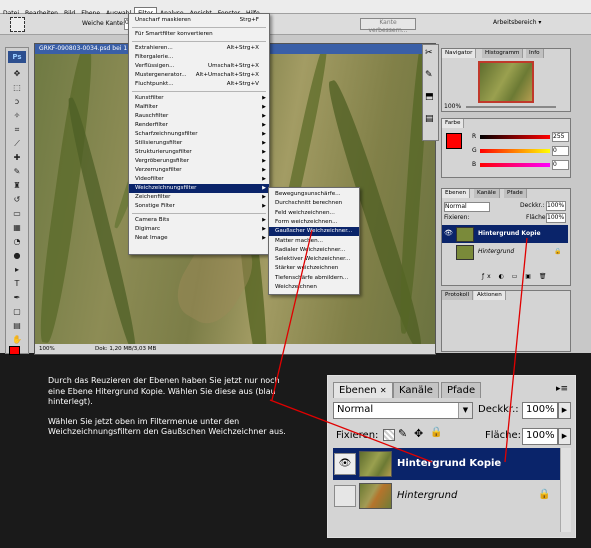 The image size is (591, 548). Describe the element at coordinates (292, 315) in the screenshot. I see `arrow-to-gaussian-blur` at that location.